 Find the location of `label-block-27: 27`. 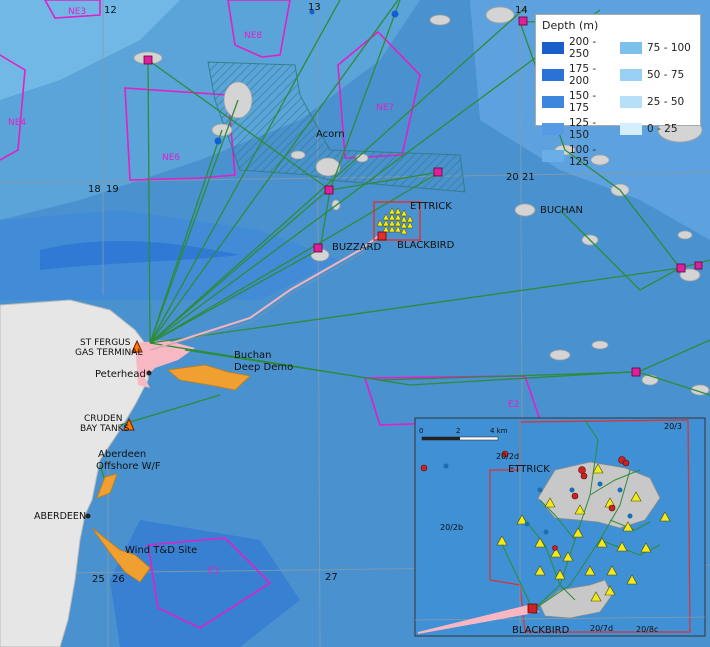

label-block-27: 27 is located at coordinates (331, 577).